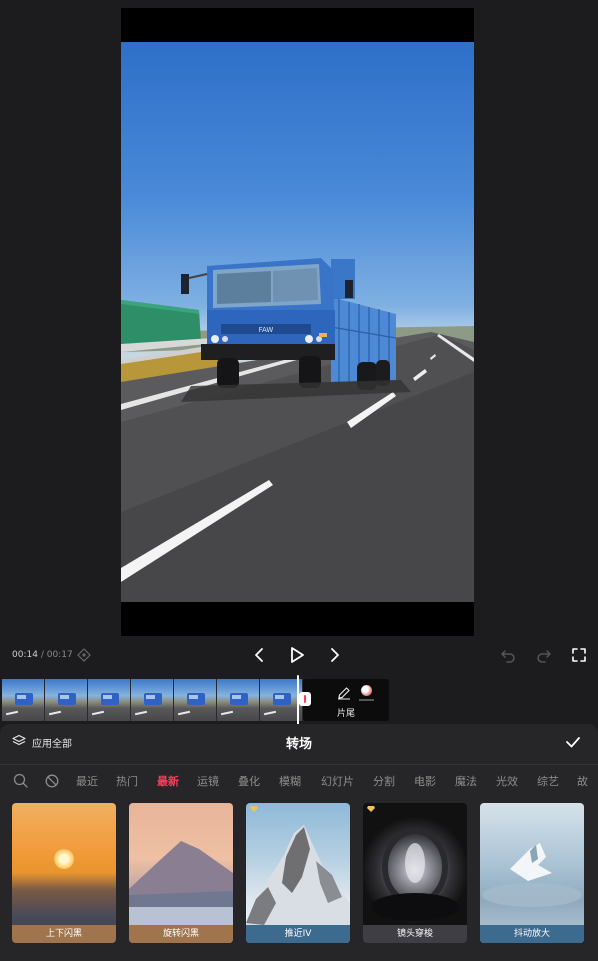 This screenshot has height=961, width=598. I want to click on apply-all-button: 应用全部, so click(42, 742).